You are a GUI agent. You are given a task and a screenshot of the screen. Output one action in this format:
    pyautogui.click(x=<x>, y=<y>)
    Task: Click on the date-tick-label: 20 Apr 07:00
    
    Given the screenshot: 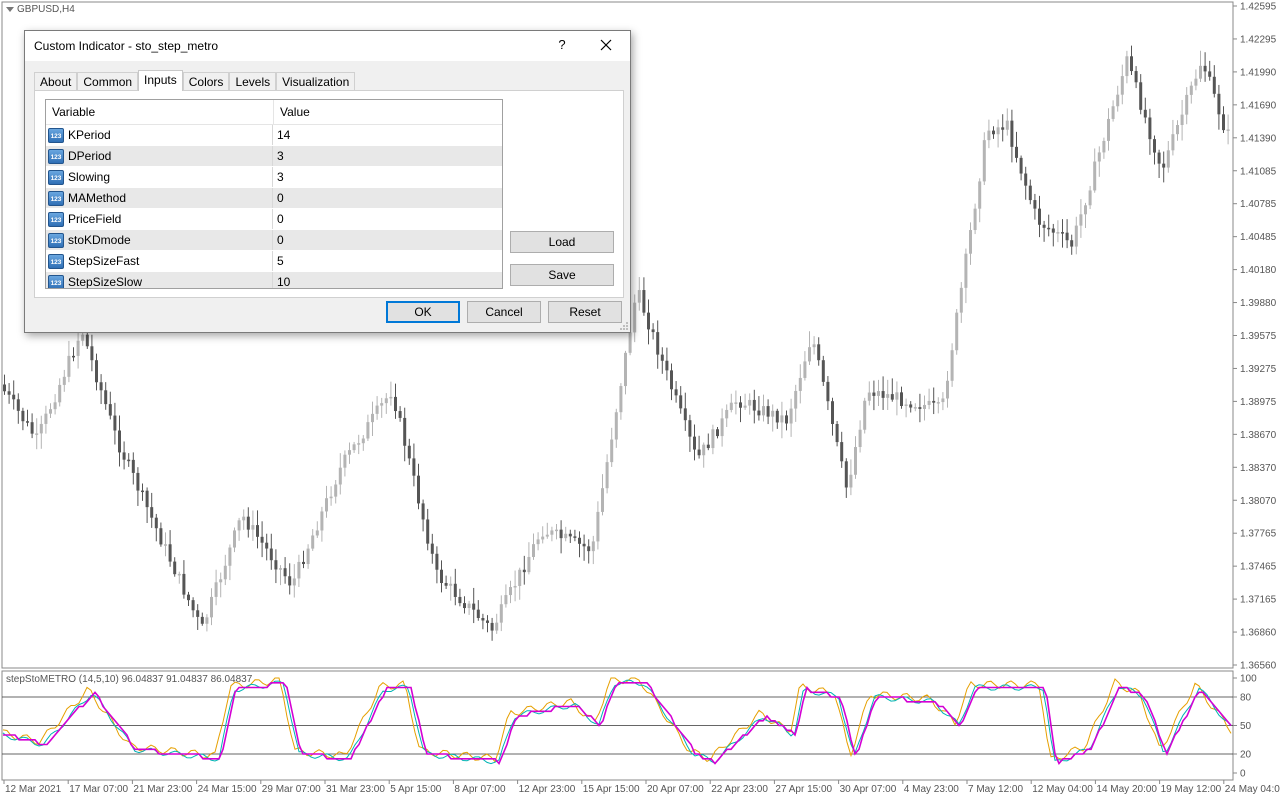 What is the action you would take?
    pyautogui.click(x=675, y=789)
    